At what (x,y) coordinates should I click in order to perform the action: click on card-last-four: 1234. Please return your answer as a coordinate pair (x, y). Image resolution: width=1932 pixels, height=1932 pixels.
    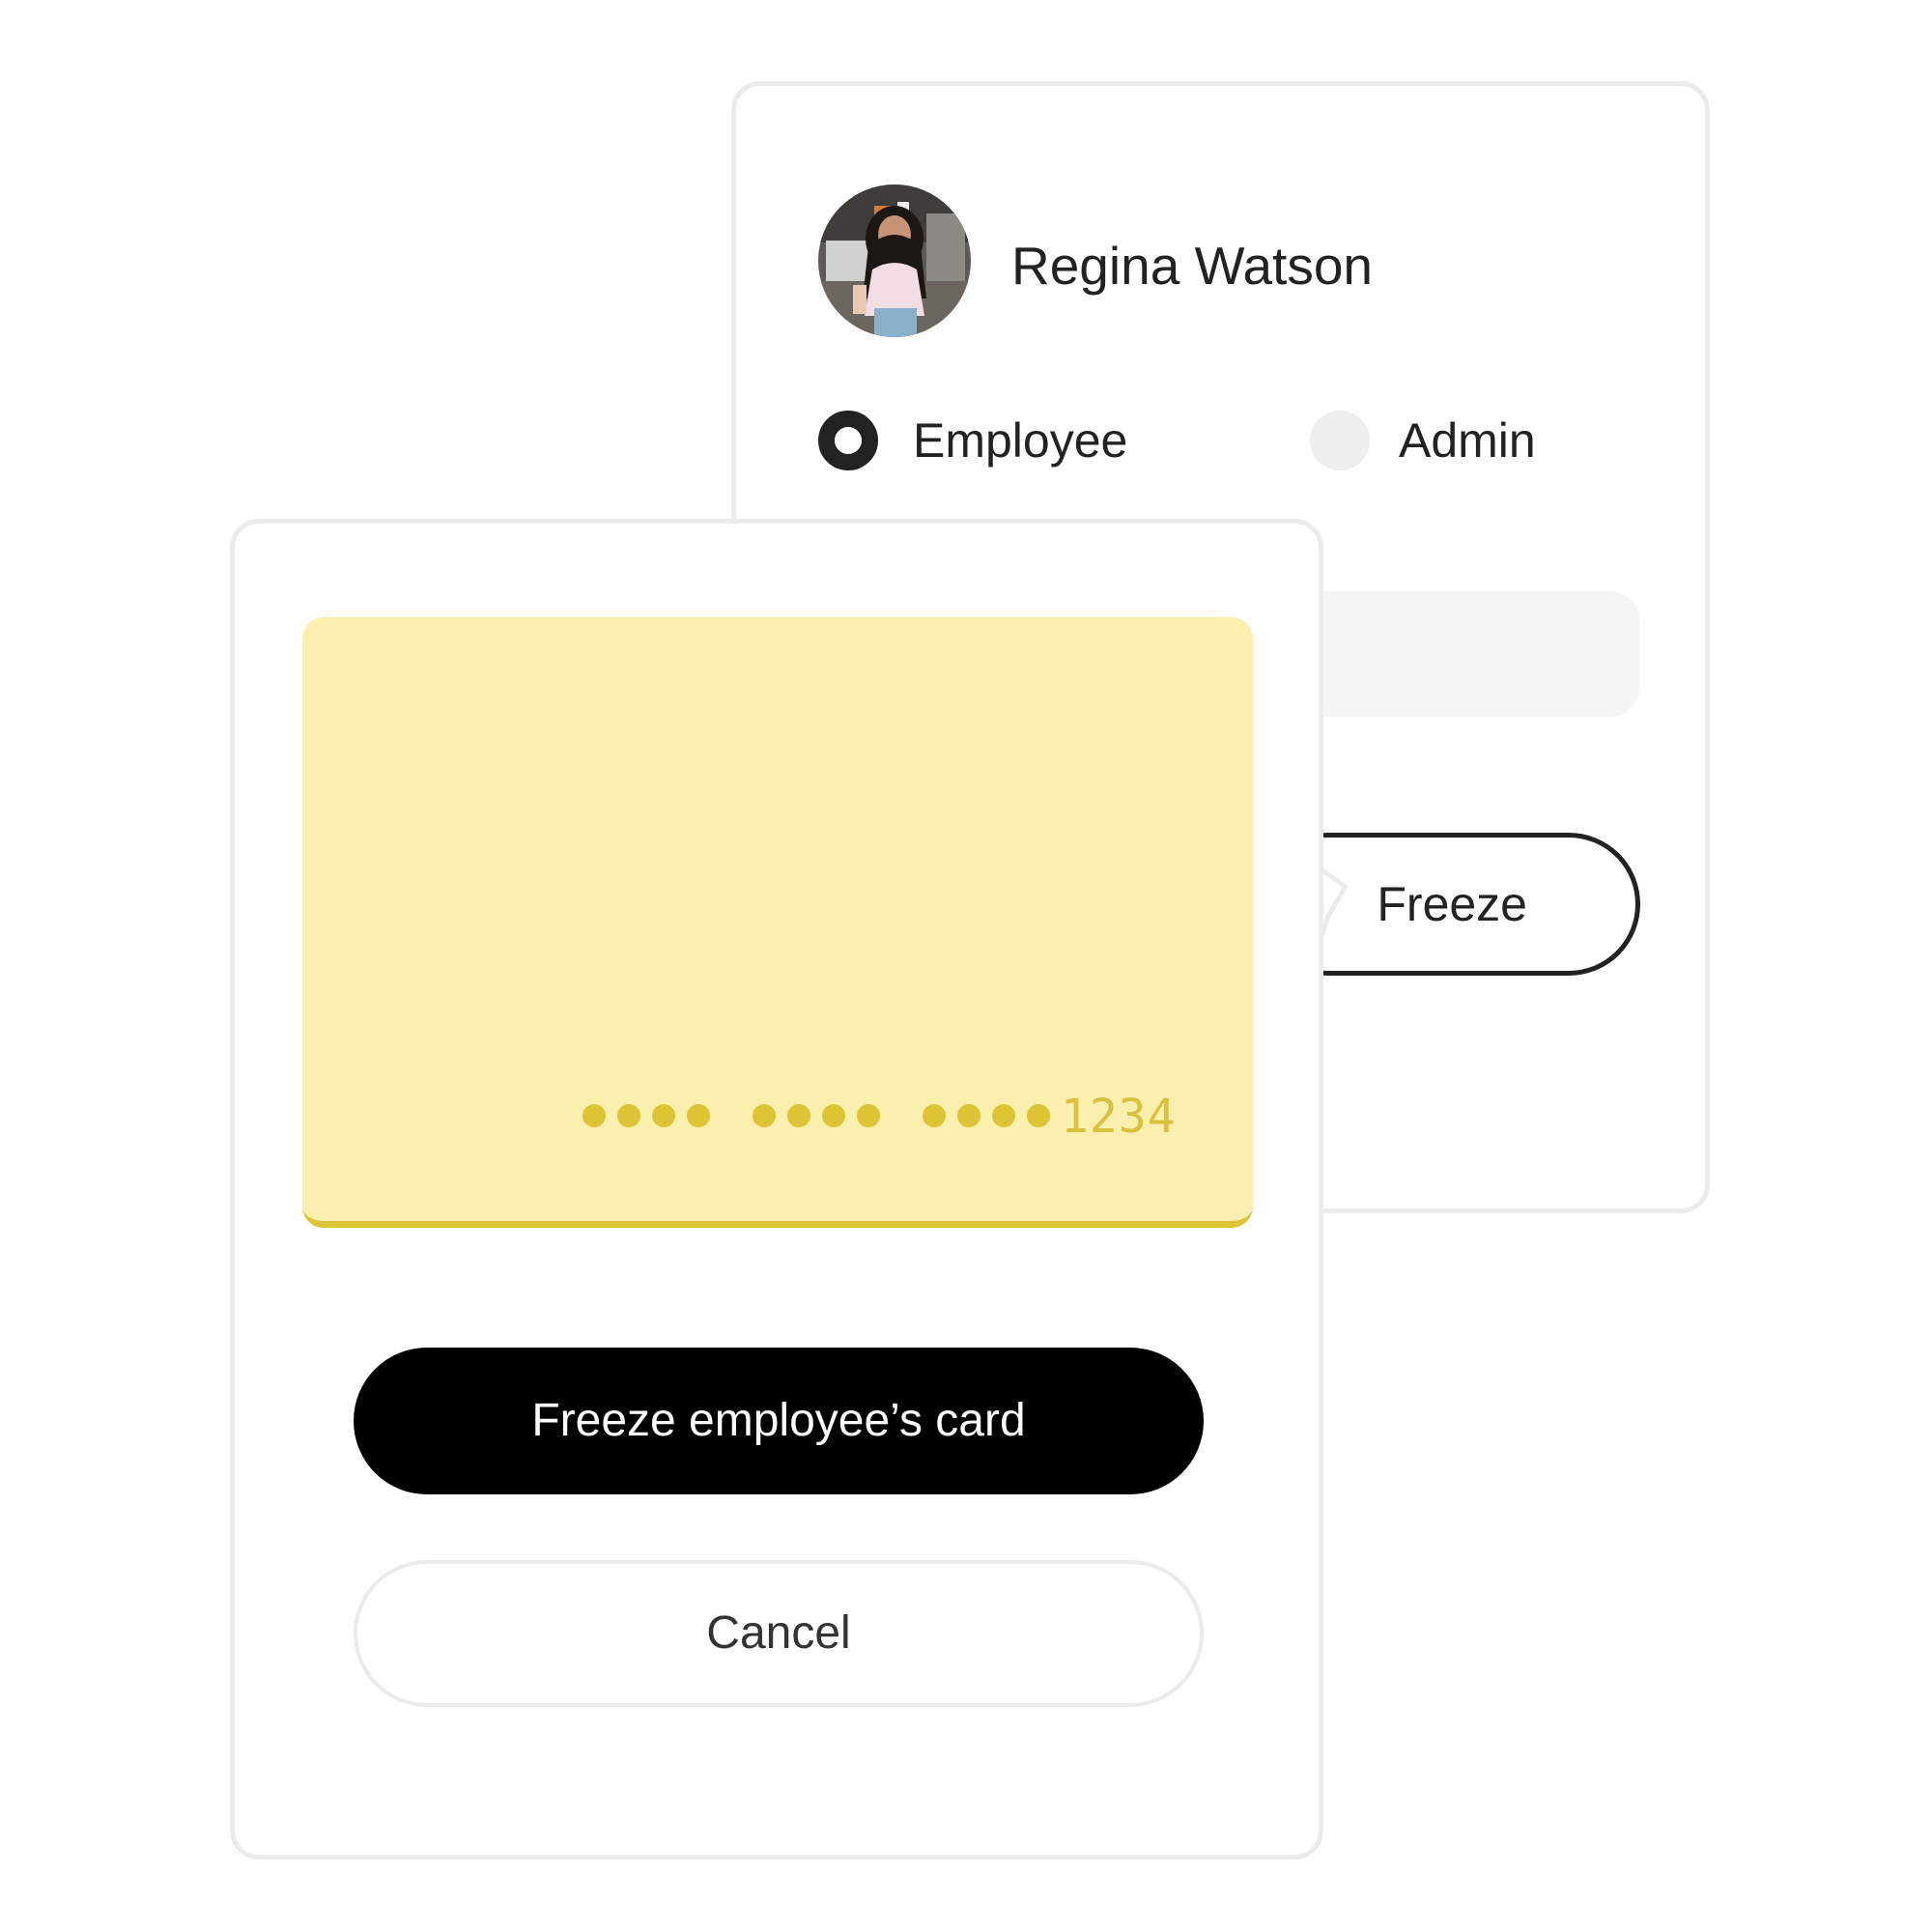
    Looking at the image, I should click on (1119, 1117).